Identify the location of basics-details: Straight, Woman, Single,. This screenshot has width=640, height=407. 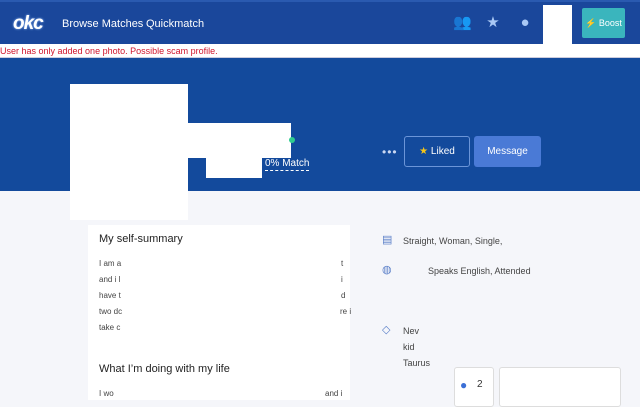
(453, 241).